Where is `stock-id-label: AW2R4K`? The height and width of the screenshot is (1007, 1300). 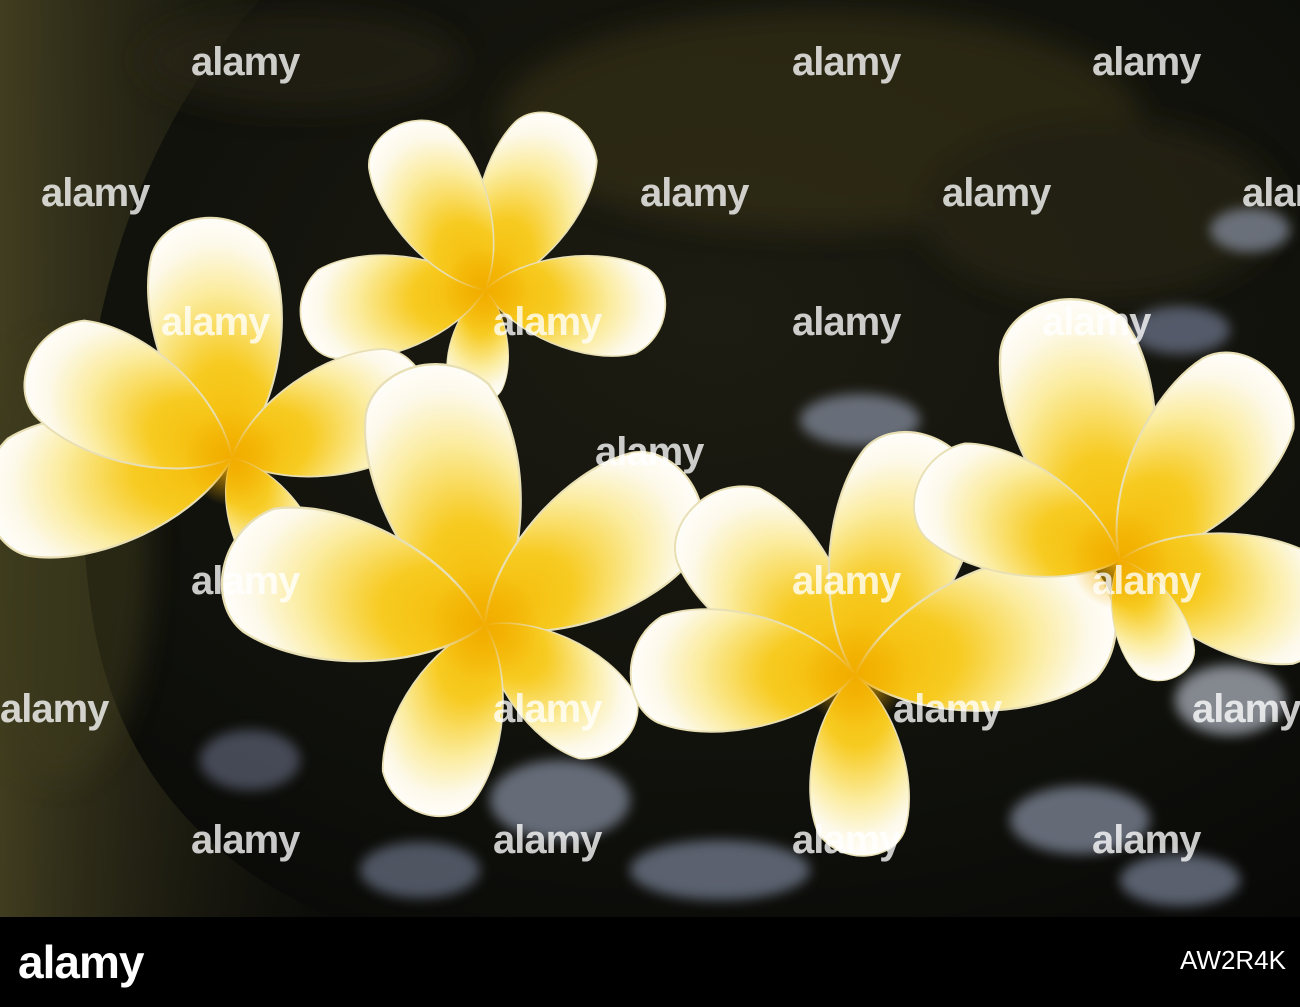
stock-id-label: AW2R4K is located at coordinates (1233, 960).